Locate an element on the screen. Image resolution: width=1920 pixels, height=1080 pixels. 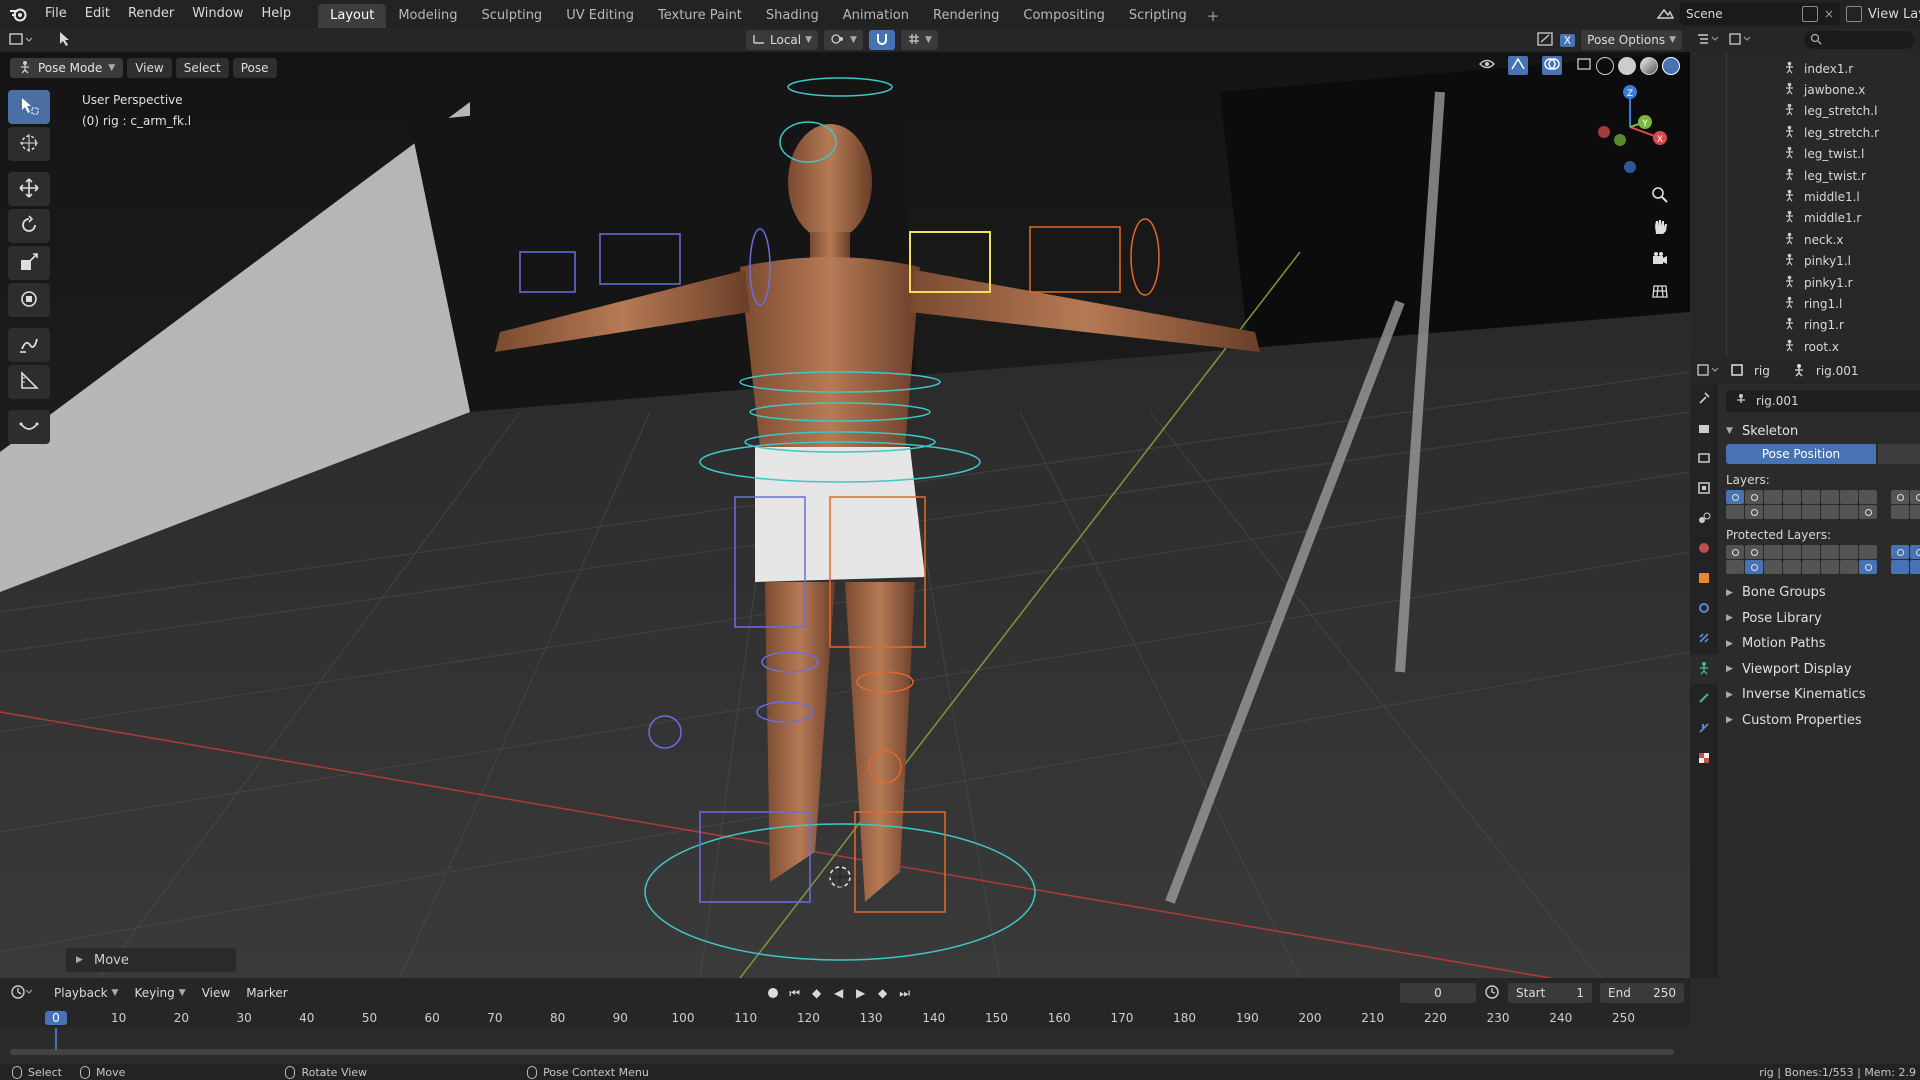
outliner-editor-icon is located at coordinates (1708, 40).